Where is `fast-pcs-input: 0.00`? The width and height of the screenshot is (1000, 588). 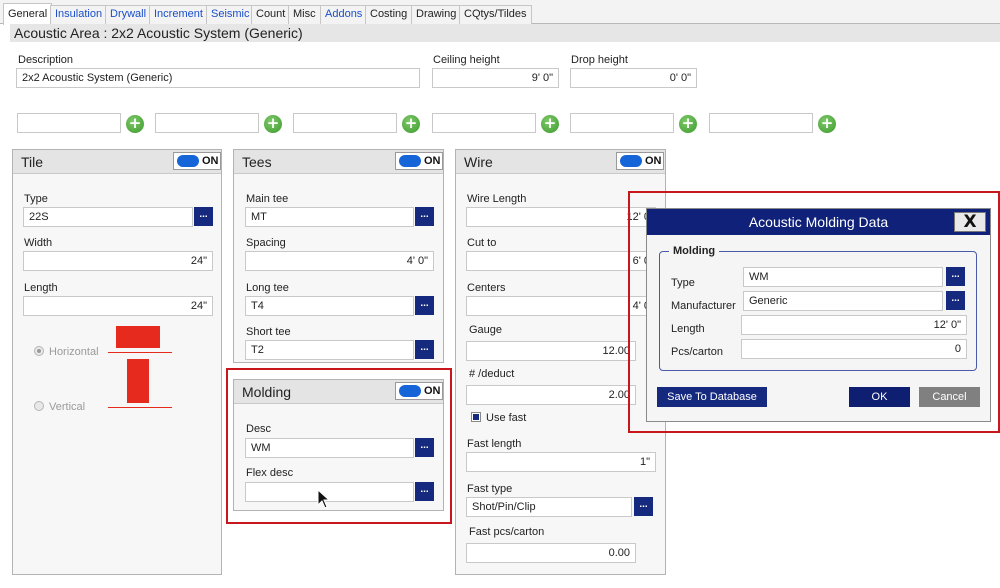 fast-pcs-input: 0.00 is located at coordinates (551, 553).